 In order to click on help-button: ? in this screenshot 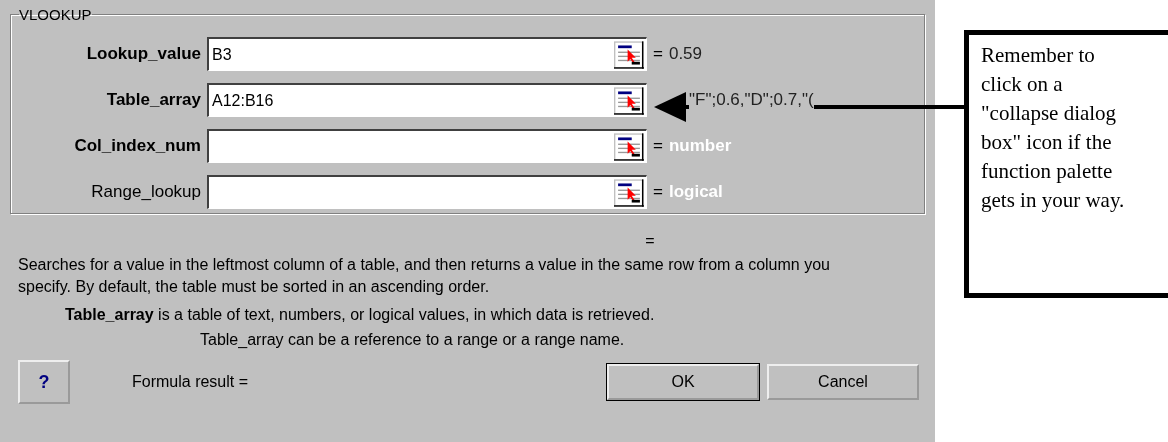, I will do `click(44, 382)`.